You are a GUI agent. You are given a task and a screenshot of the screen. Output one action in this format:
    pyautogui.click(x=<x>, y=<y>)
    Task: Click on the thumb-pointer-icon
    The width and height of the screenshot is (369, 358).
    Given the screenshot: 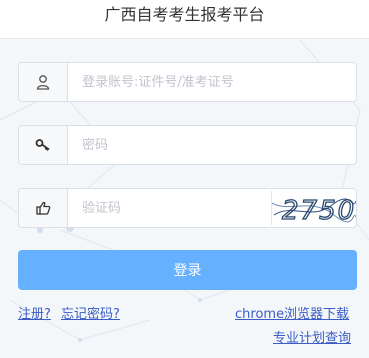 What is the action you would take?
    pyautogui.click(x=43, y=208)
    